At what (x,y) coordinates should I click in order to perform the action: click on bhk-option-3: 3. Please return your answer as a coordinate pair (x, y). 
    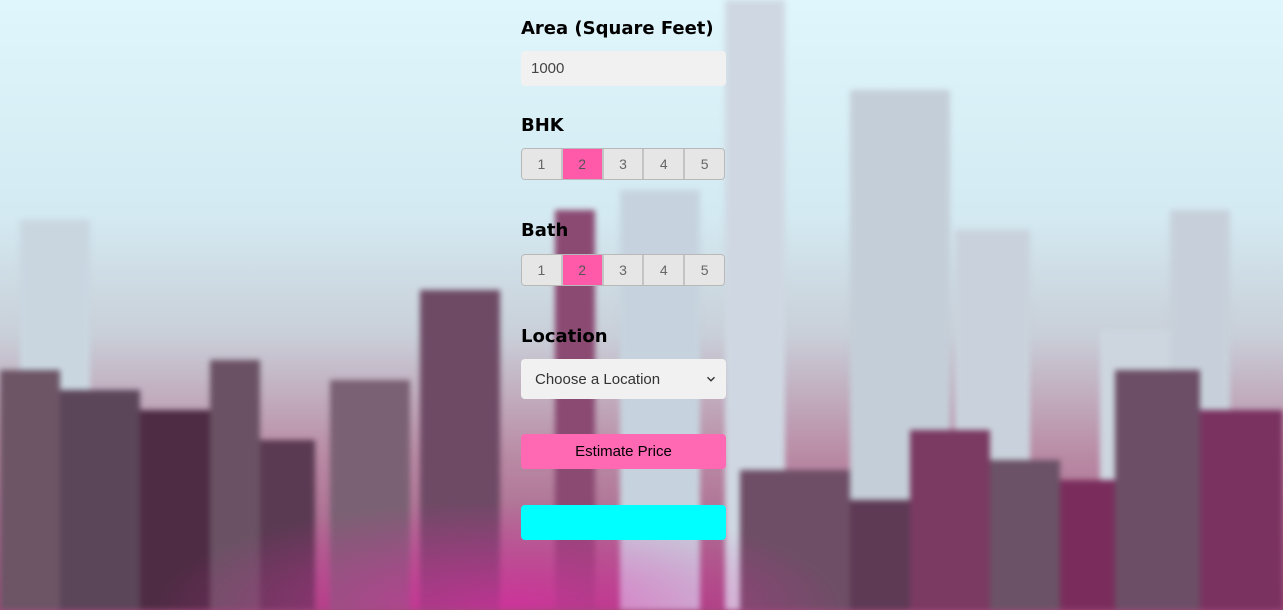
    Looking at the image, I should click on (624, 164).